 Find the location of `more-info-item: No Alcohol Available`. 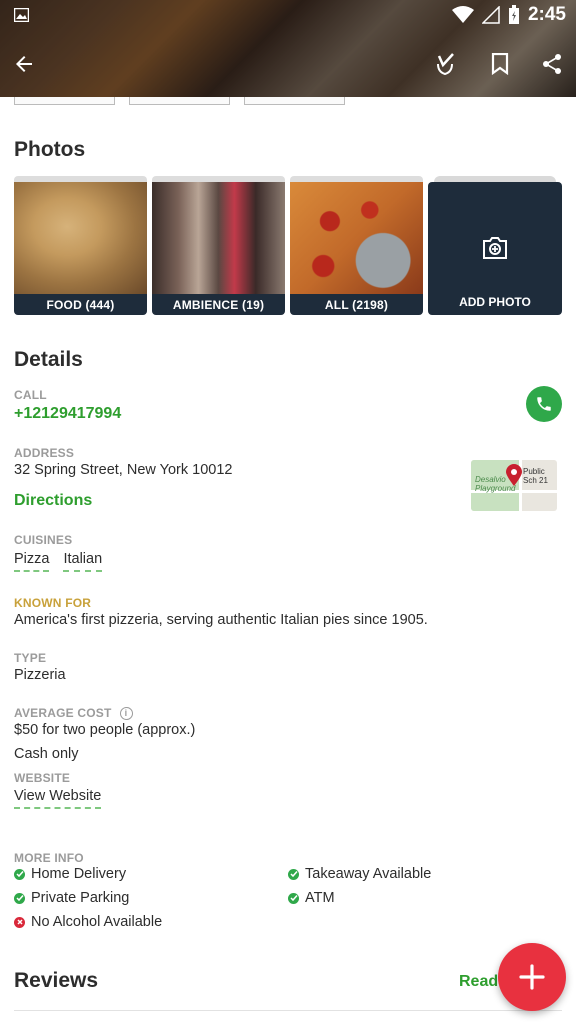

more-info-item: No Alcohol Available is located at coordinates (88, 922).